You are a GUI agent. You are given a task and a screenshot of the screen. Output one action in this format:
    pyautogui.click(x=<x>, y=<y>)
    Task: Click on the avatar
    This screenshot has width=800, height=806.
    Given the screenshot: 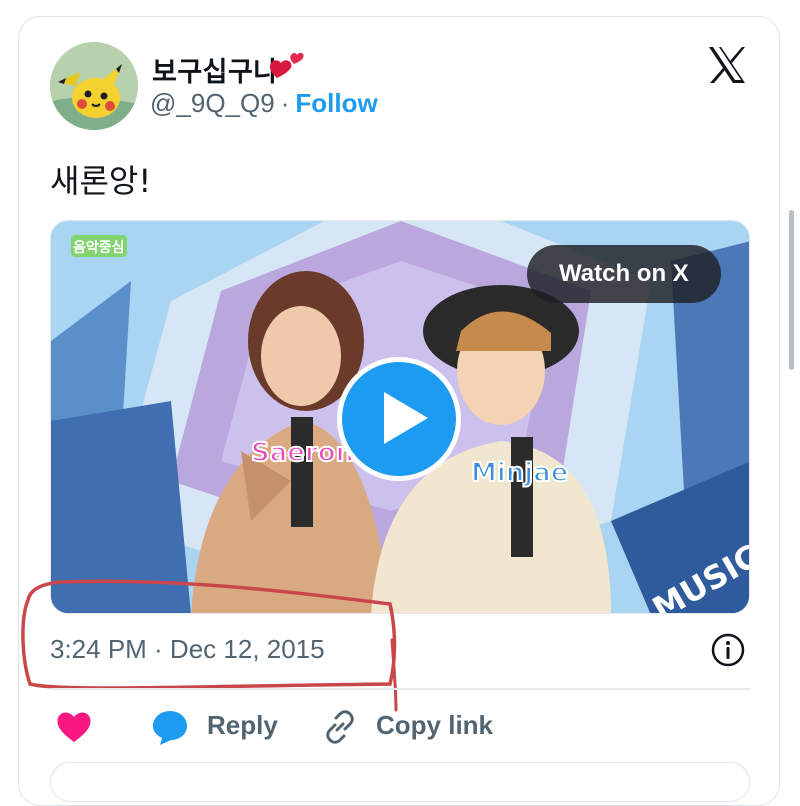 What is the action you would take?
    pyautogui.click(x=94, y=86)
    